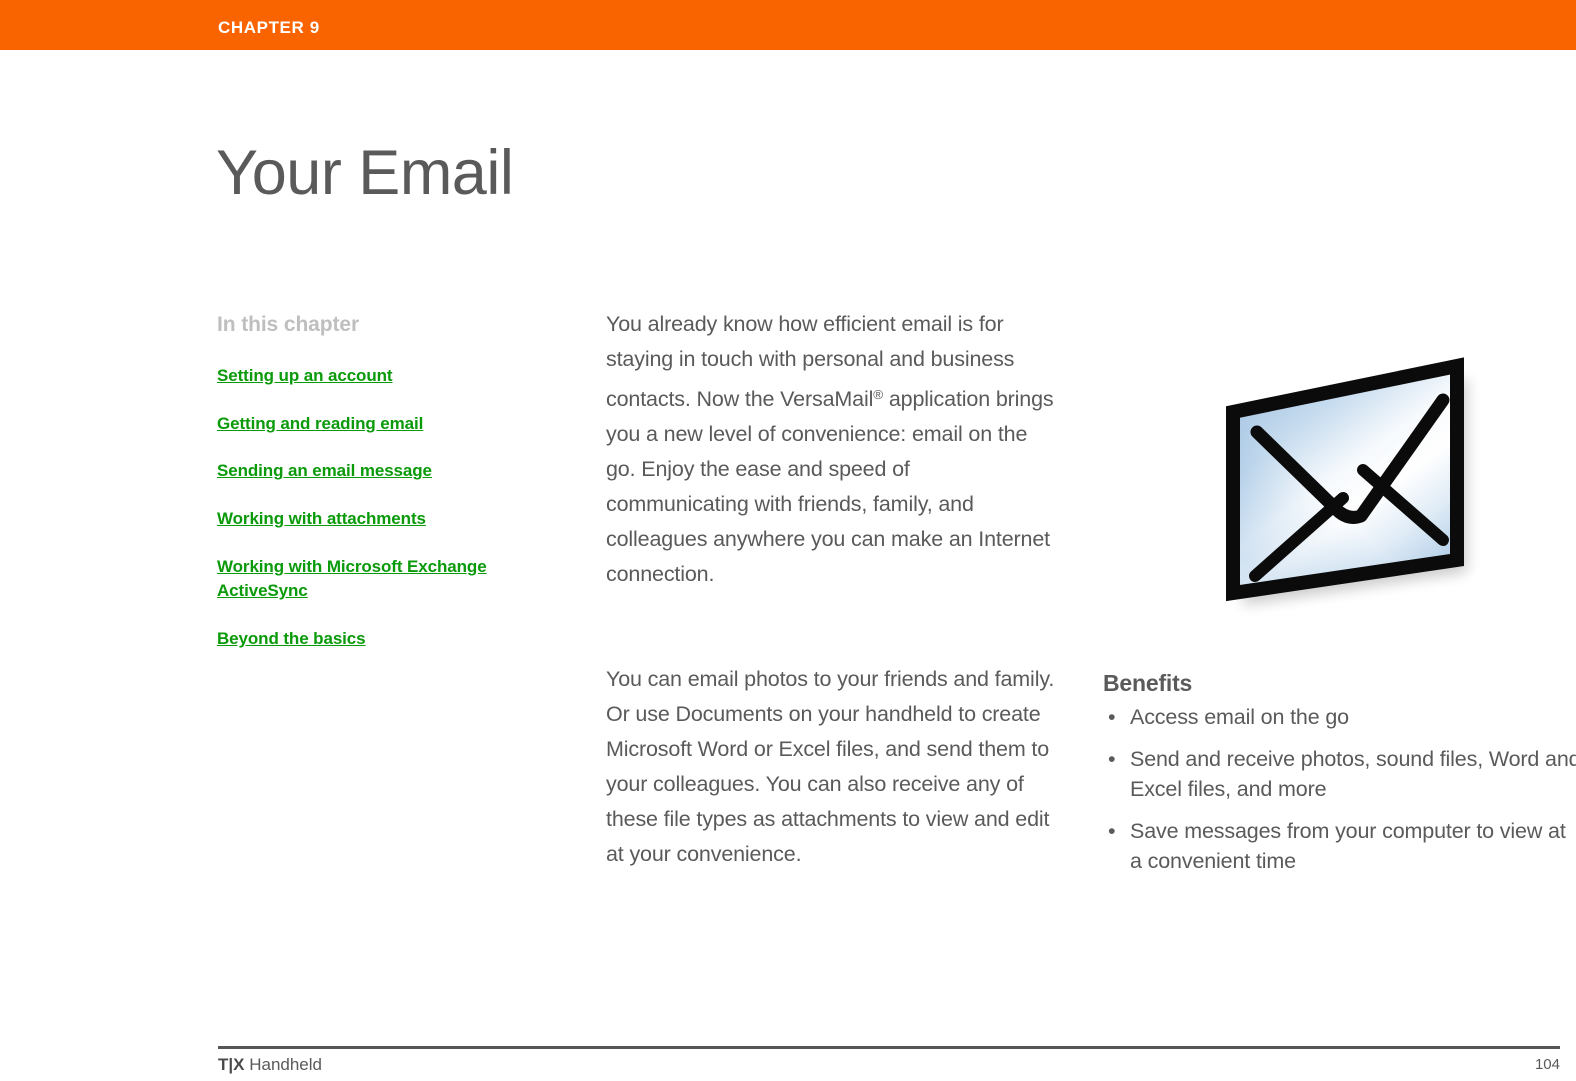  Describe the element at coordinates (320, 423) in the screenshot. I see `toc-link-getting-and-reading-email: Getting and reading email` at that location.